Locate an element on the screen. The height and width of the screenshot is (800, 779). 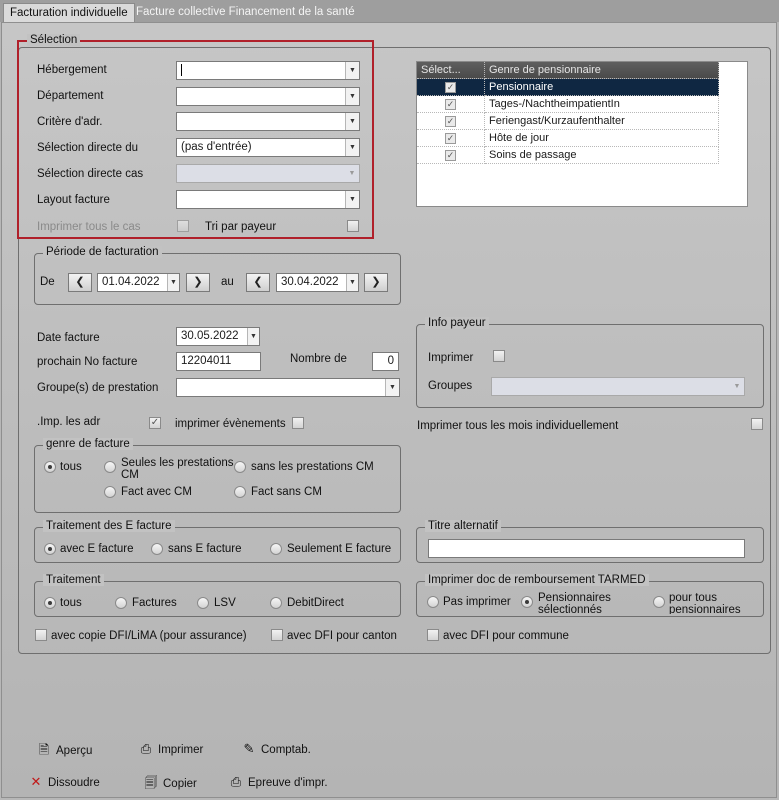
apercu-button: 🗎 Aperçu is located at coordinates (64, 752).